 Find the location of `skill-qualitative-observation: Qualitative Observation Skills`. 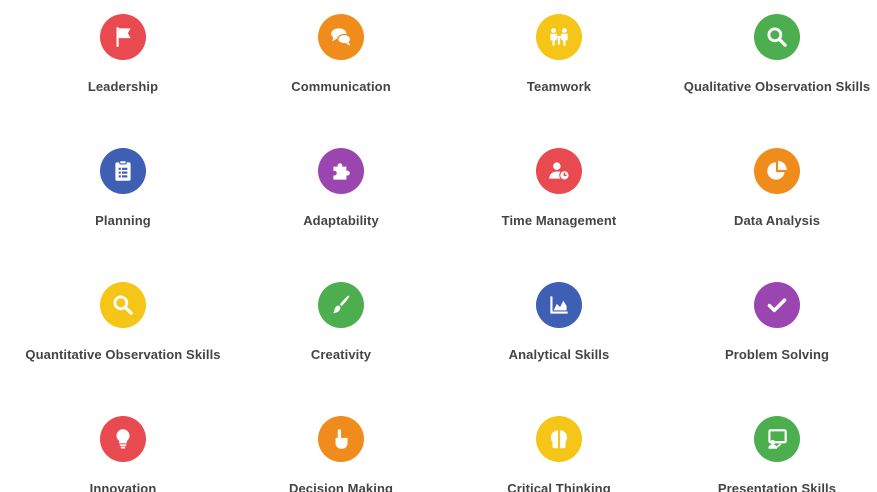

skill-qualitative-observation: Qualitative Observation Skills is located at coordinates (772, 59).